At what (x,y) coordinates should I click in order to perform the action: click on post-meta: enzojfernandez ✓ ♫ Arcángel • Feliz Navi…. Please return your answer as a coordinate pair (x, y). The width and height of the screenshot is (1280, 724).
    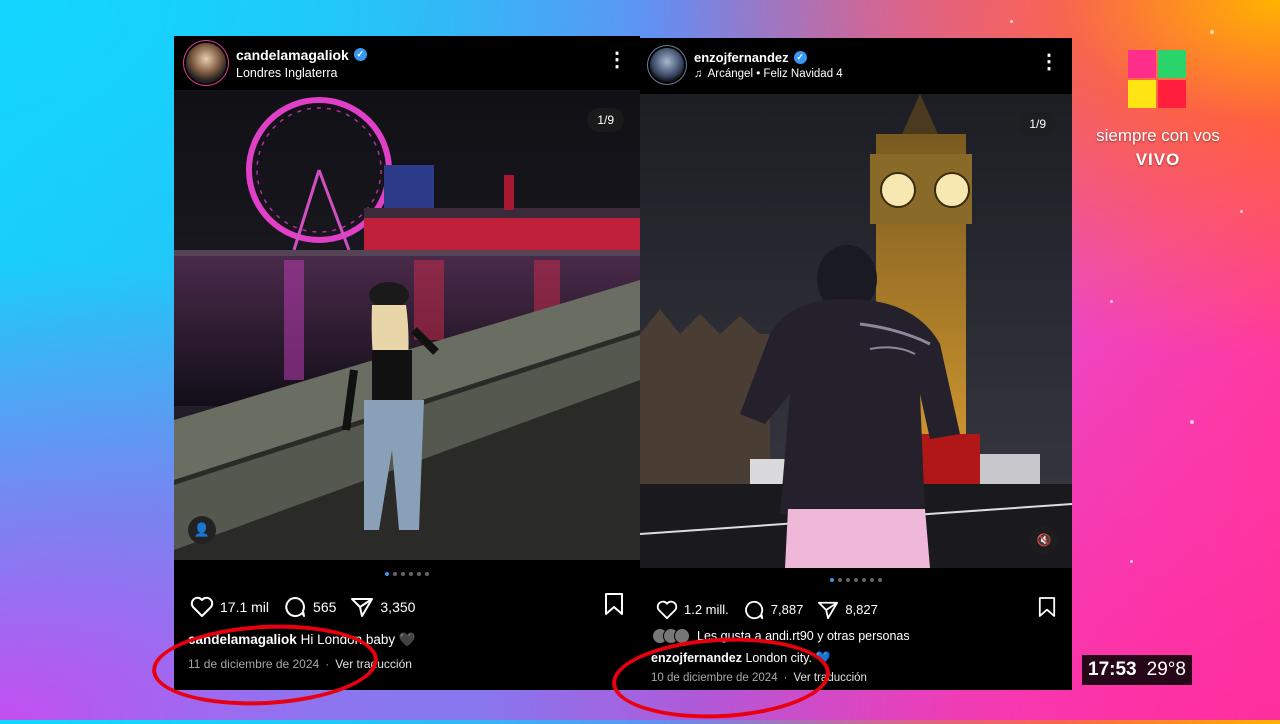
    Looking at the image, I should click on (768, 65).